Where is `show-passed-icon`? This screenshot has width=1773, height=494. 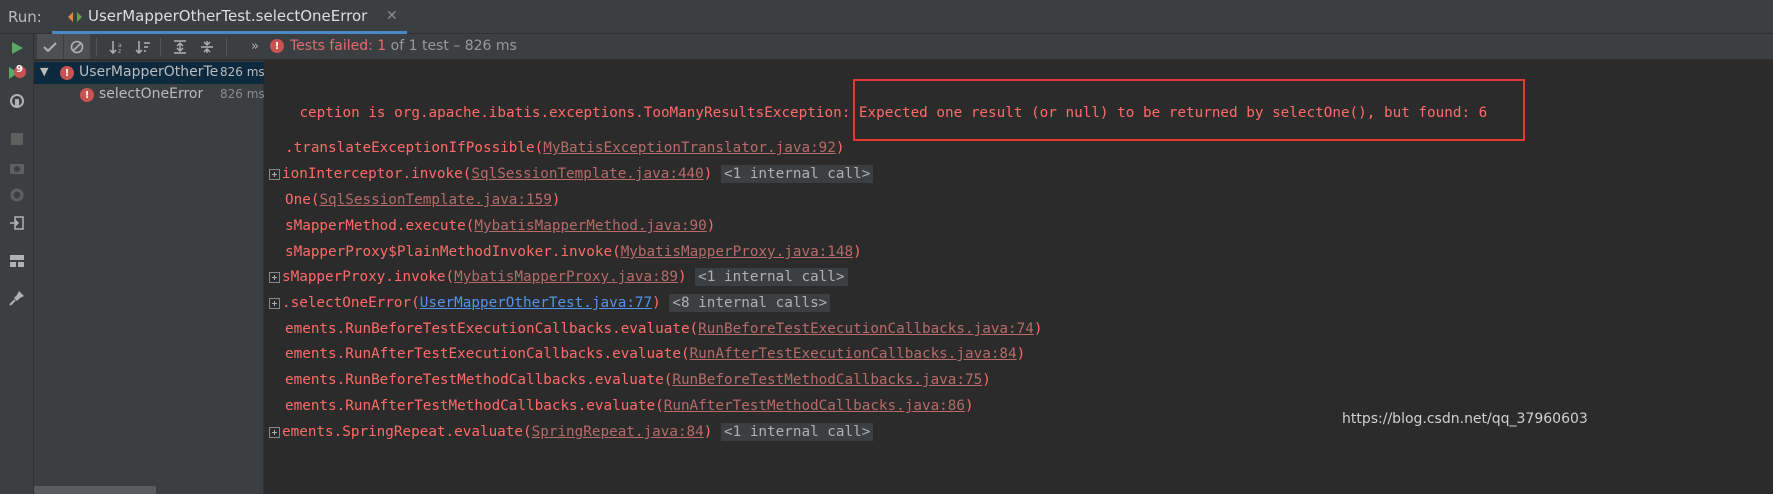 show-passed-icon is located at coordinates (50, 46).